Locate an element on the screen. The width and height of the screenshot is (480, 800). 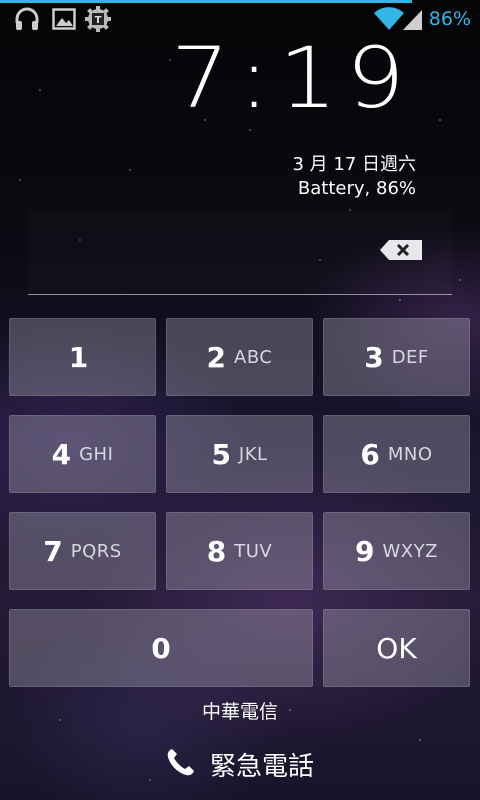
key-0-number: 0 is located at coordinates (161, 648).